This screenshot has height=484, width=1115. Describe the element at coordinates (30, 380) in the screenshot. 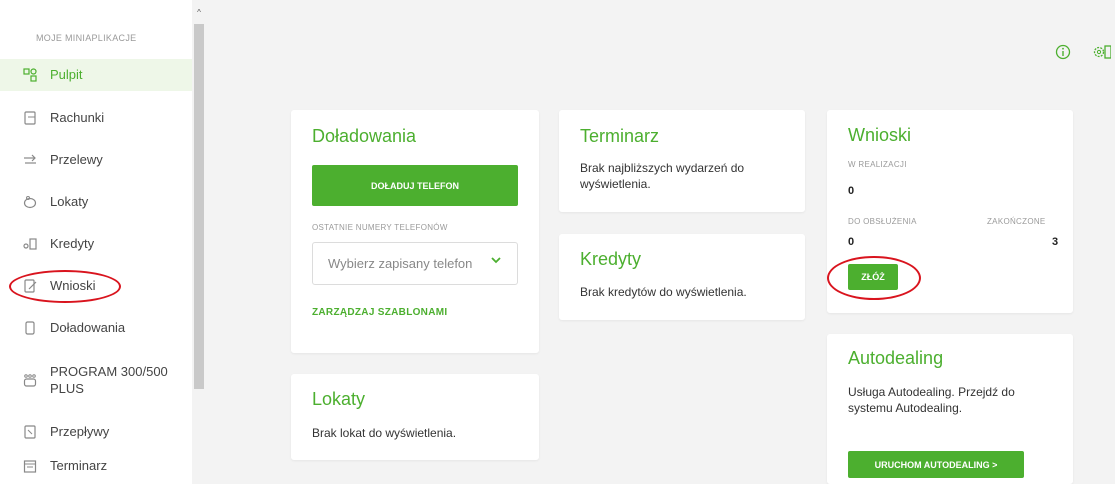

I see `family-program-icon` at that location.